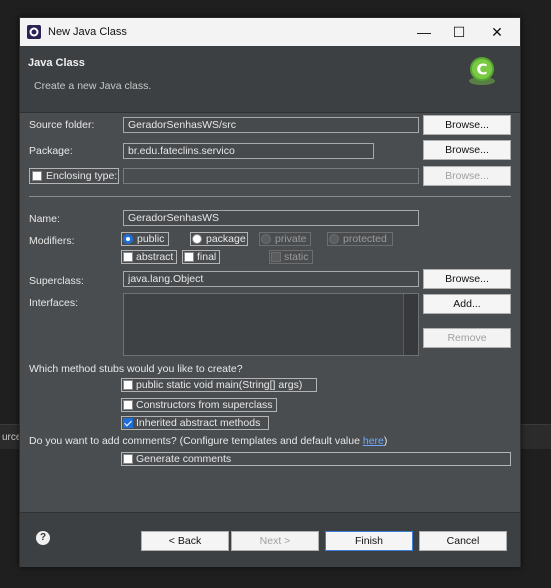 The width and height of the screenshot is (551, 588). I want to click on modifier-static-label: static, so click(296, 257).